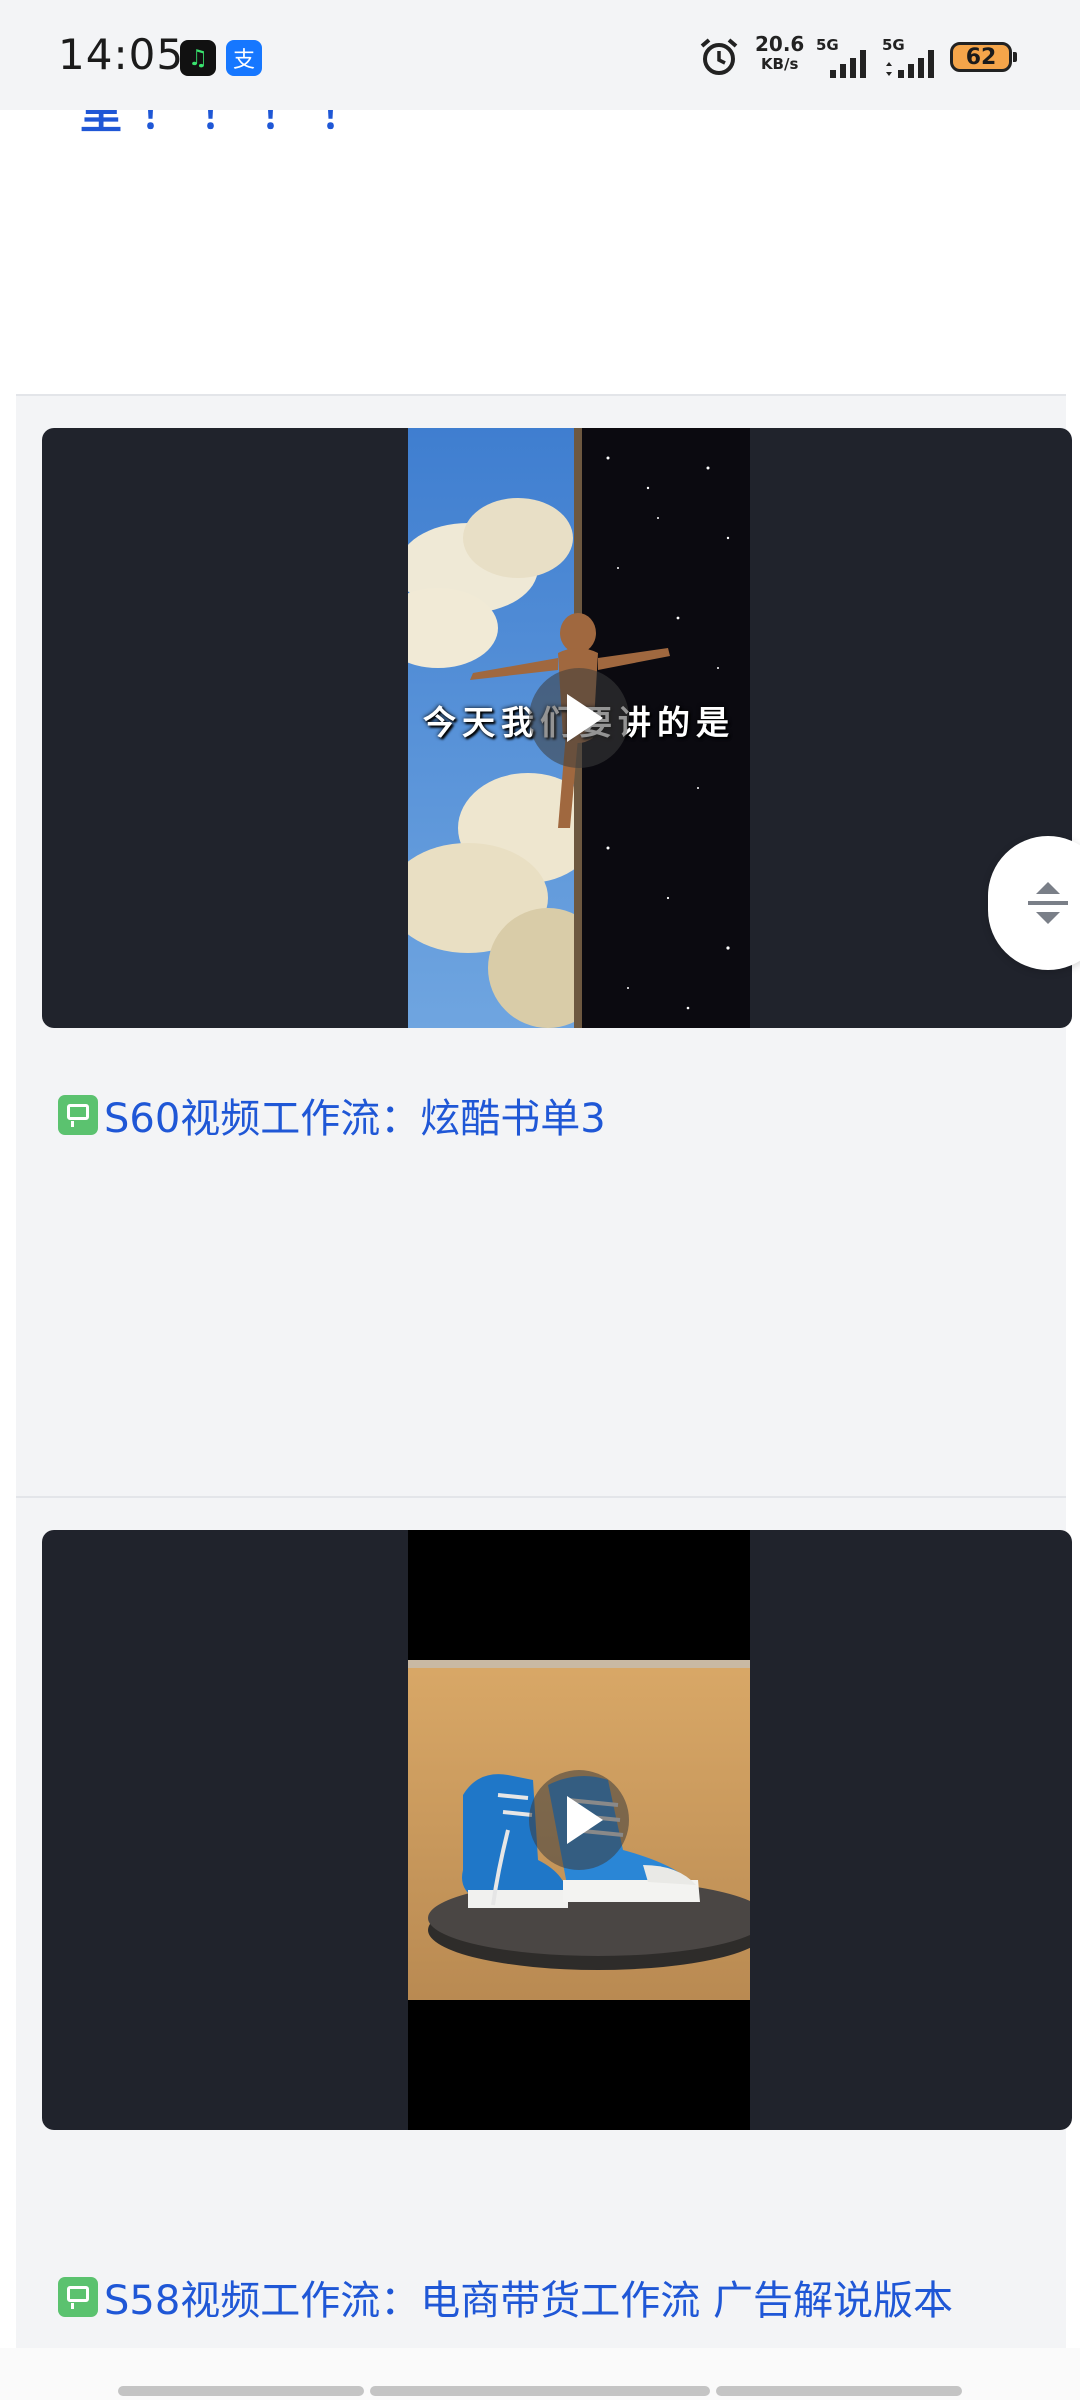 The image size is (1080, 2400). Describe the element at coordinates (780, 52) in the screenshot. I see `network-speed: 20.6 KB/s` at that location.